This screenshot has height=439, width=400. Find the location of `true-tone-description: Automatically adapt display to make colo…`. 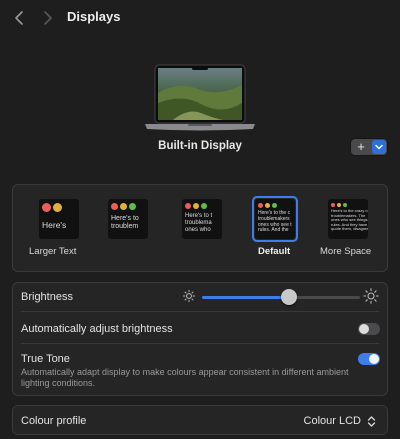

true-tone-description: Automatically adapt display to make colo… is located at coordinates (185, 378).